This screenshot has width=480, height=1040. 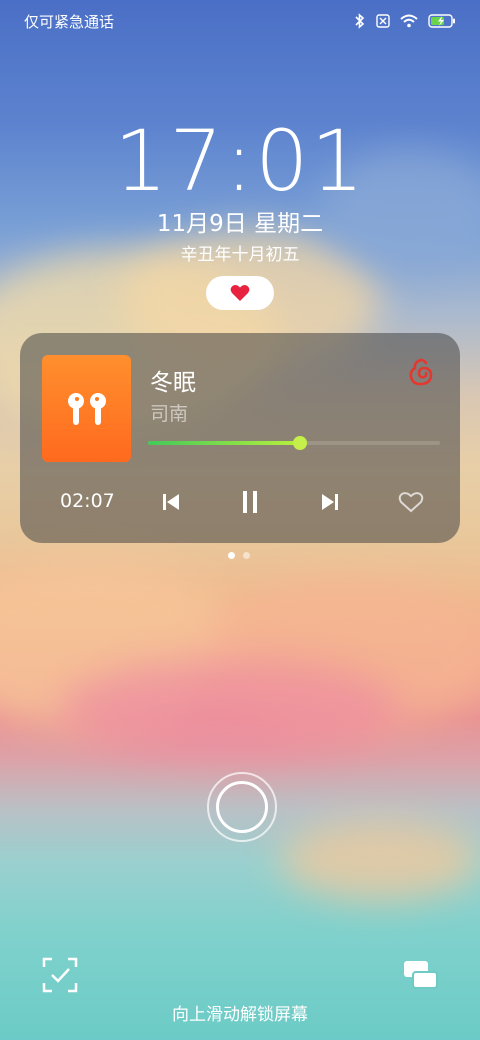 I want to click on like-heart-icon, so click(x=411, y=502).